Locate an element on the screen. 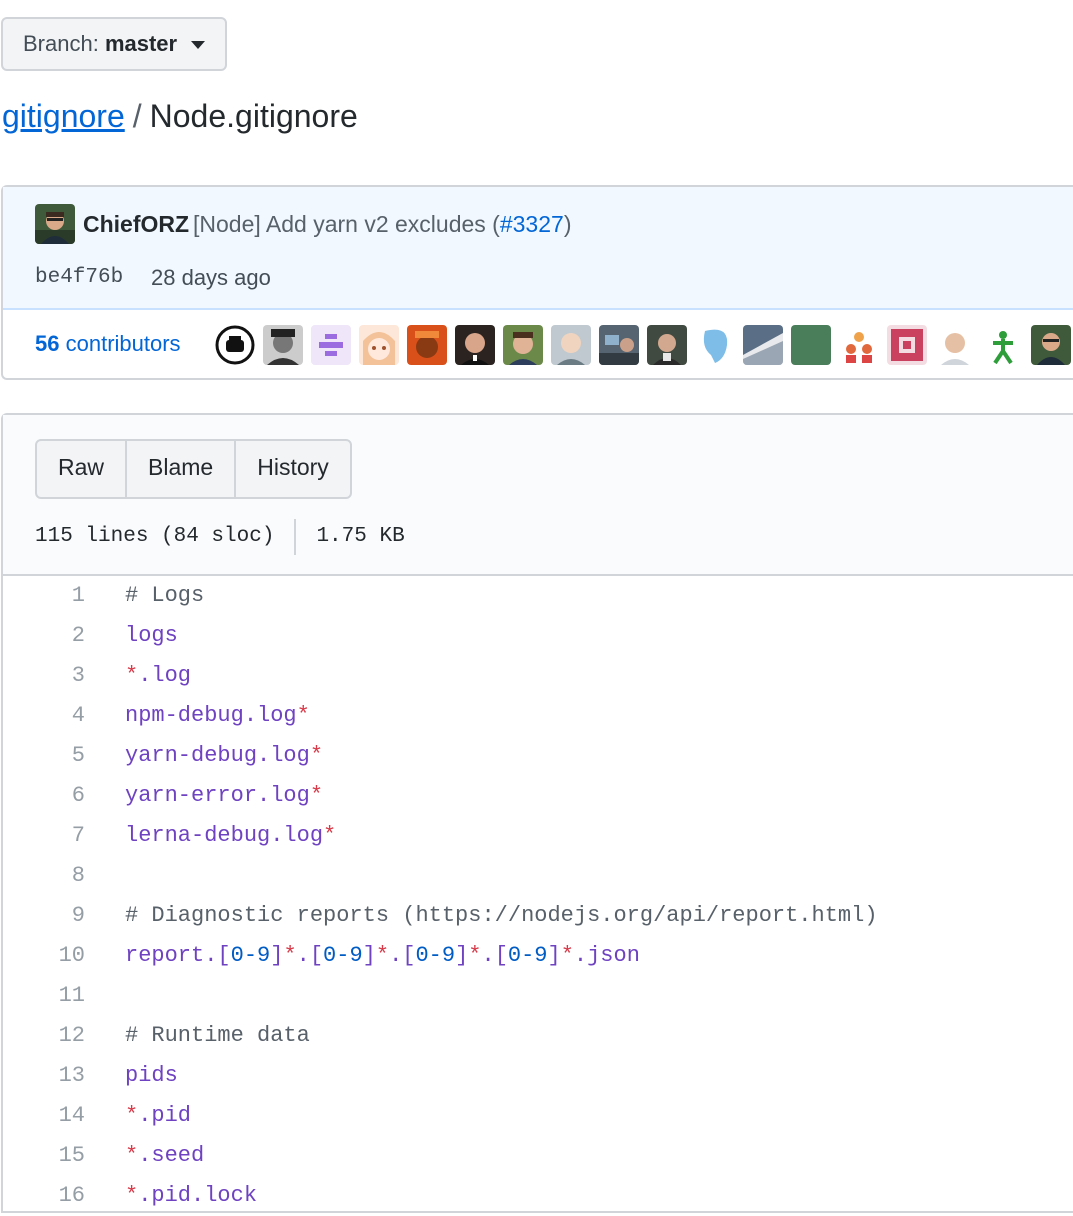  line-number: 13 is located at coordinates (44, 1076).